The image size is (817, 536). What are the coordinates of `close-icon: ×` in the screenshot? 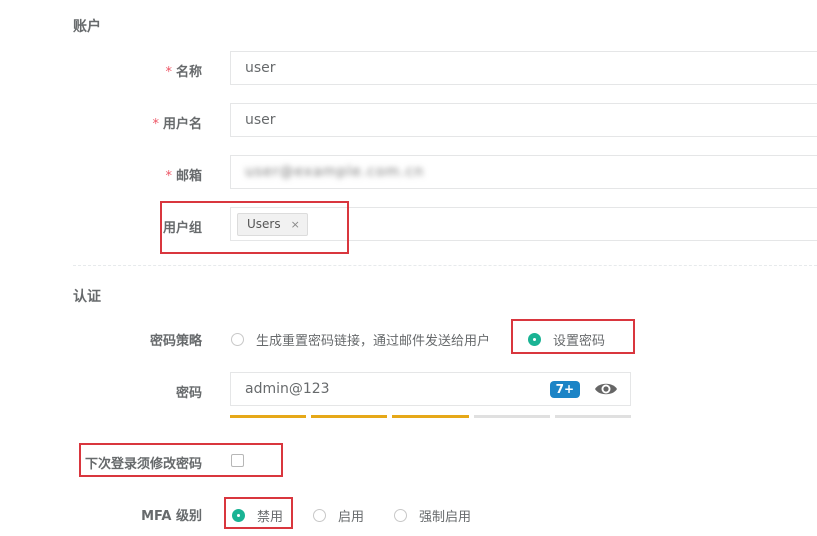 It's located at (295, 224).